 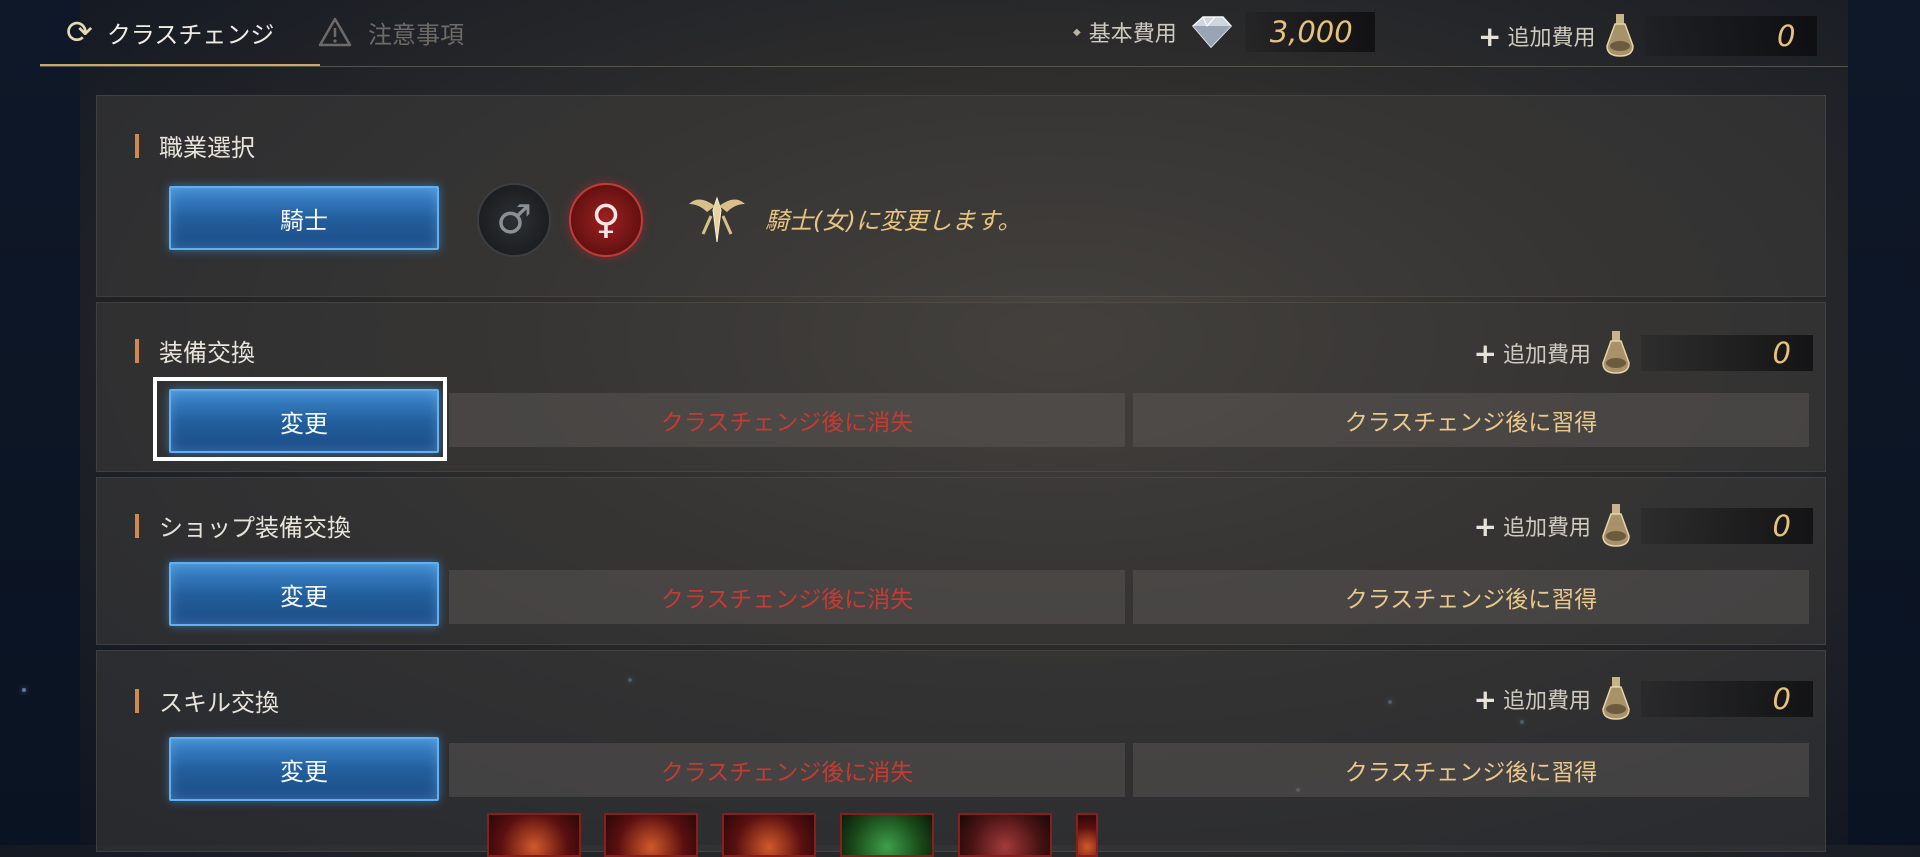 I want to click on shop-equipment-learn-list: クラスチェンジ後に習得, so click(x=1471, y=597).